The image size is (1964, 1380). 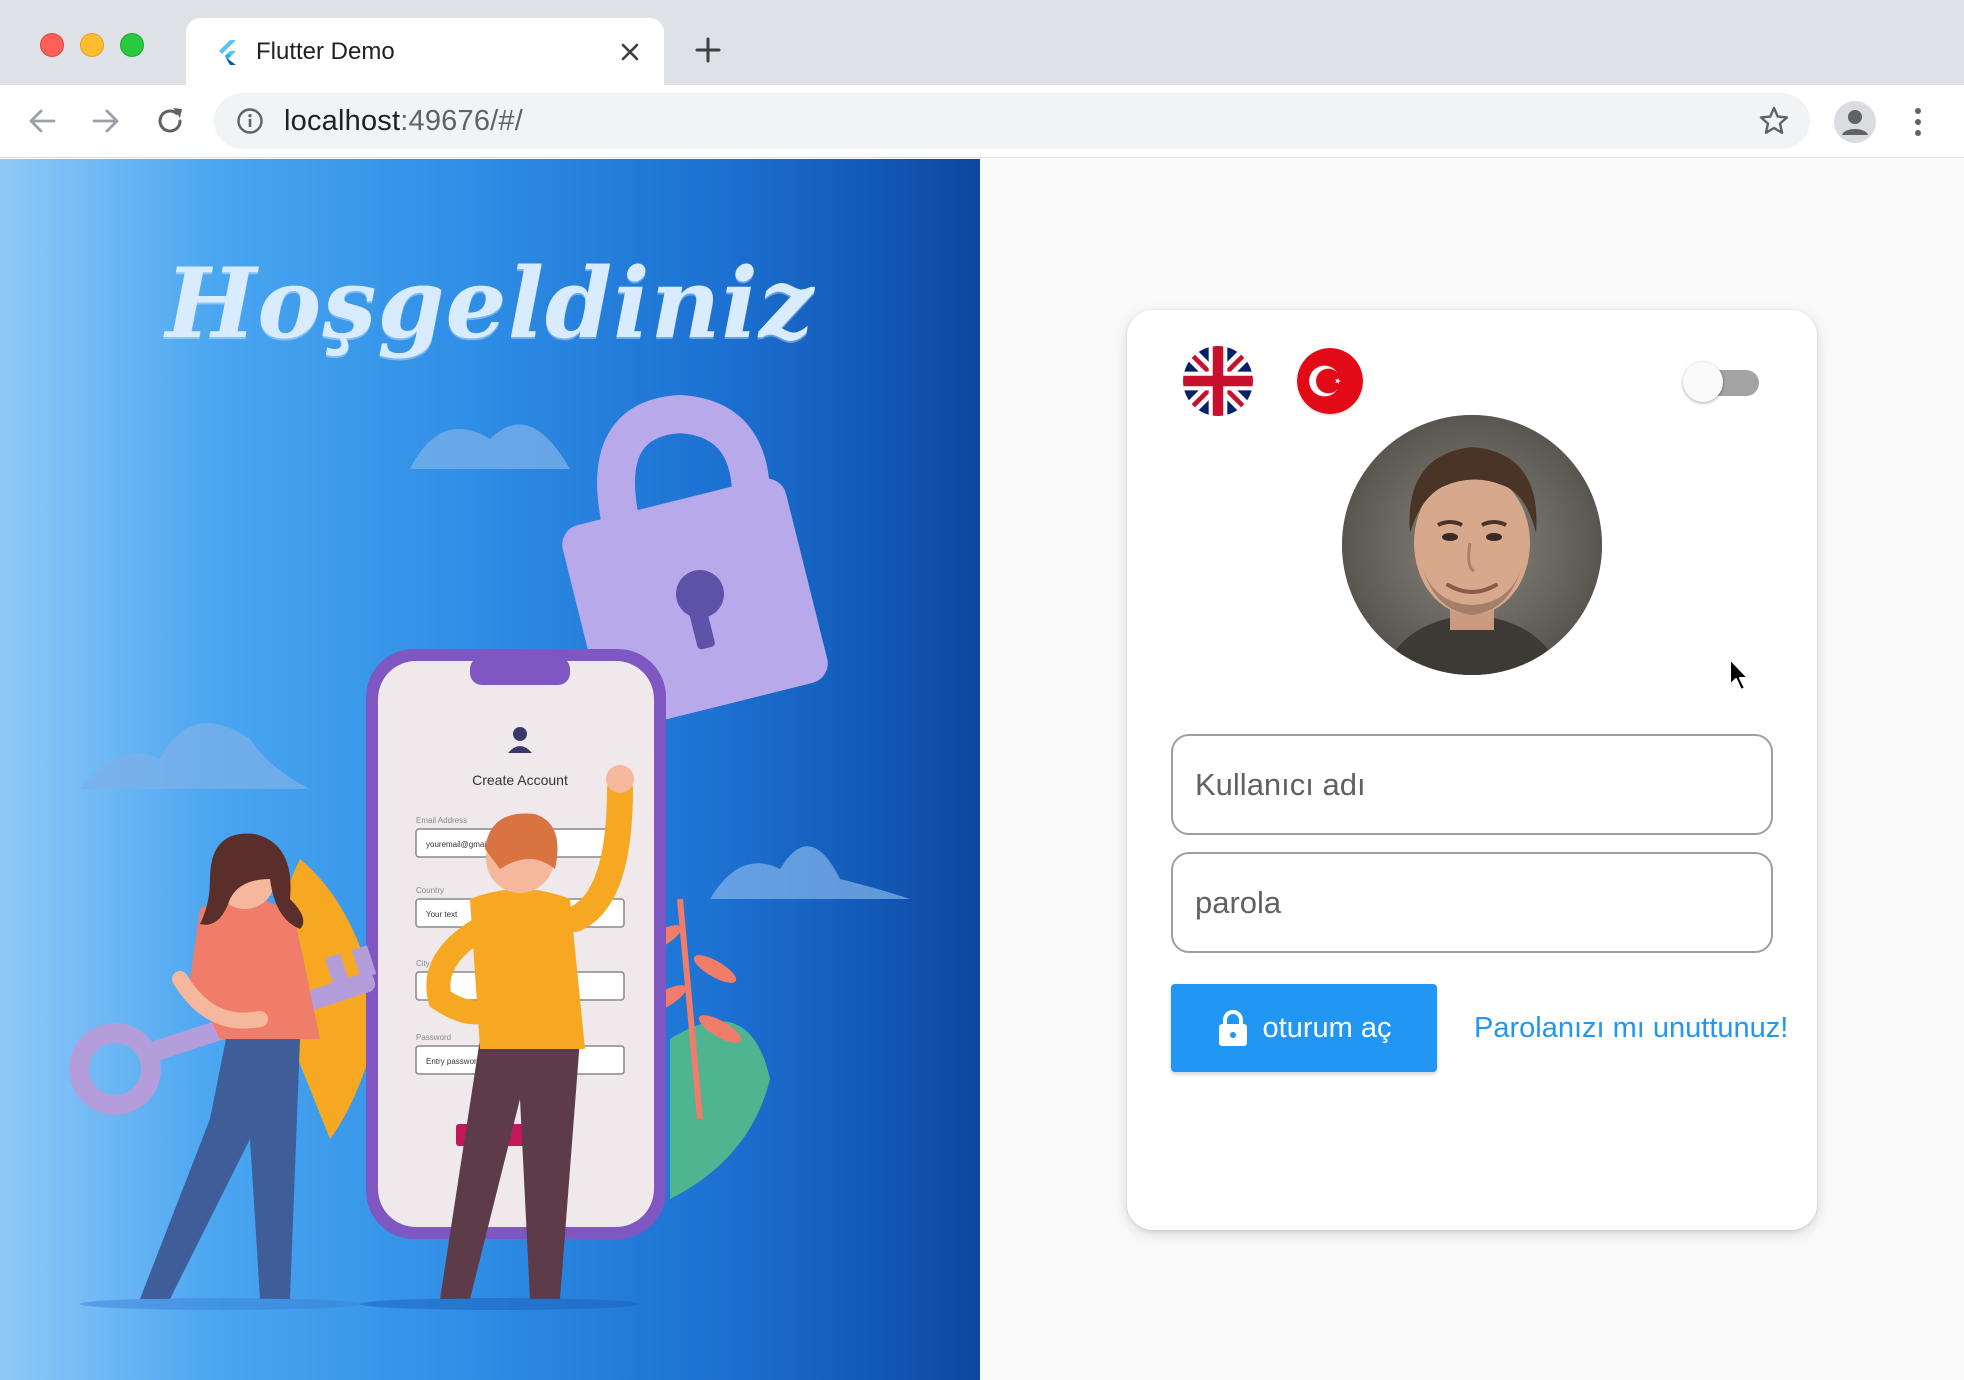 I want to click on browser-menu-icon, so click(x=1918, y=122).